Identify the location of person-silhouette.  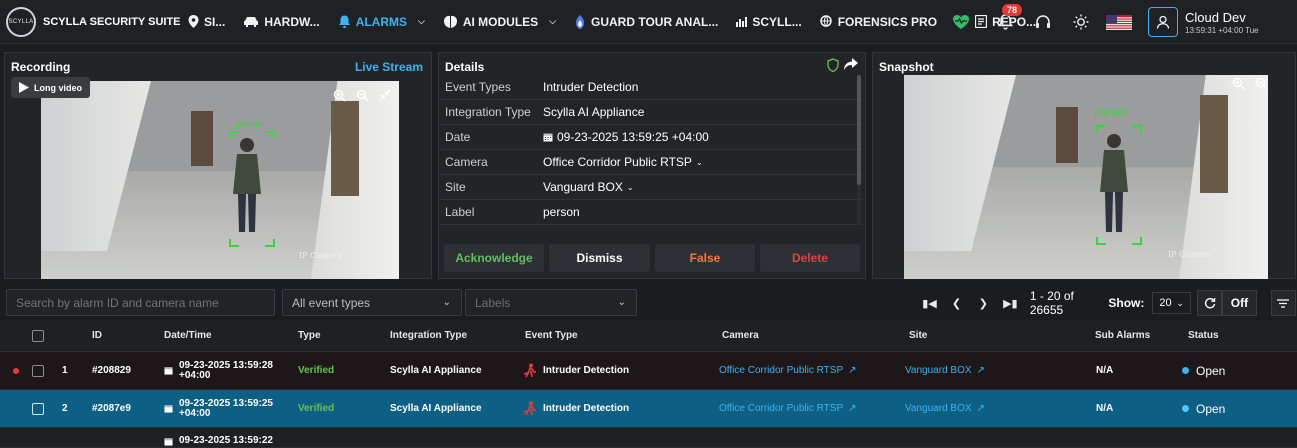
(247, 185).